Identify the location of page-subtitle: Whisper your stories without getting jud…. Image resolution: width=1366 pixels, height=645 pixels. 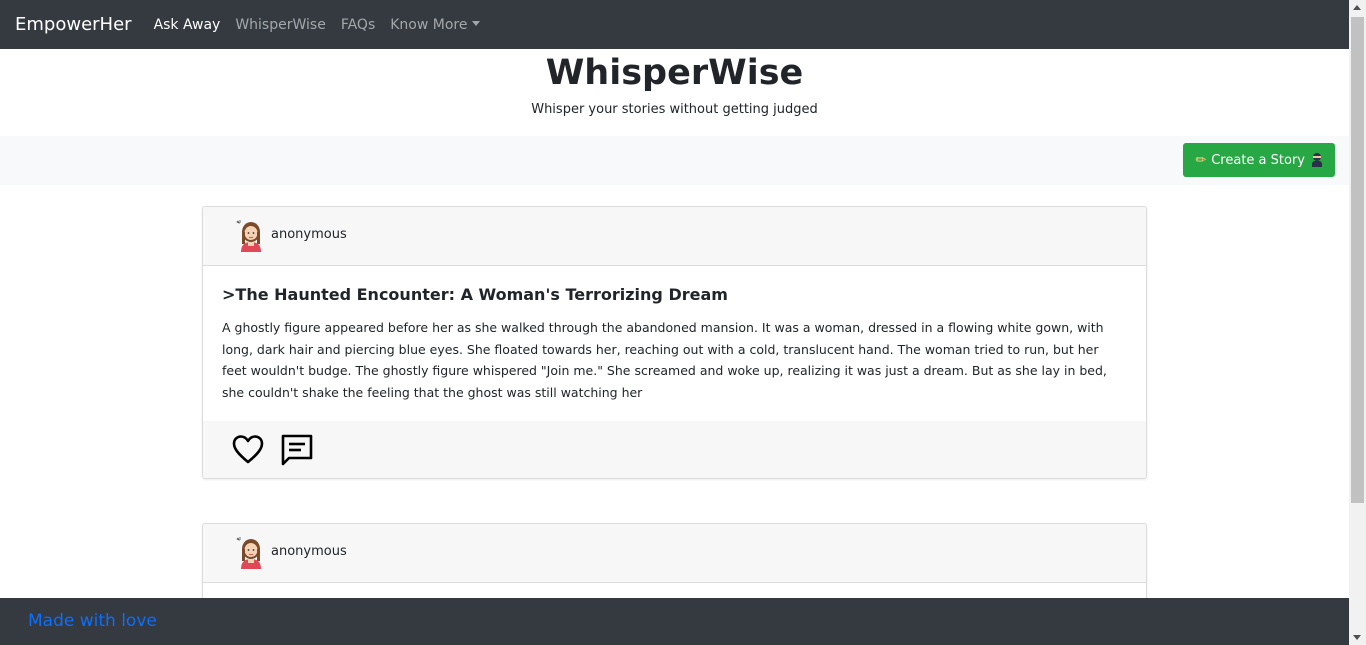
(674, 109).